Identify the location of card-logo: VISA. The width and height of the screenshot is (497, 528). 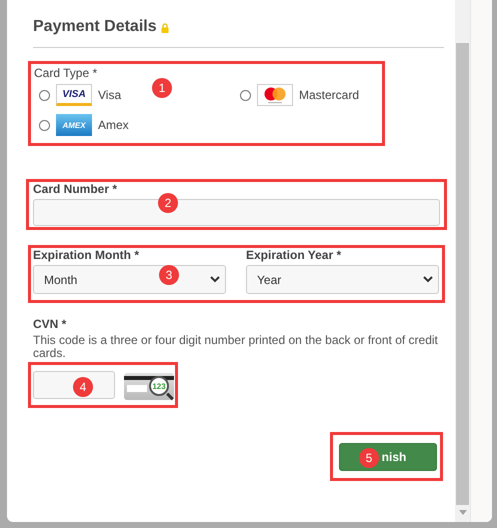
(74, 95).